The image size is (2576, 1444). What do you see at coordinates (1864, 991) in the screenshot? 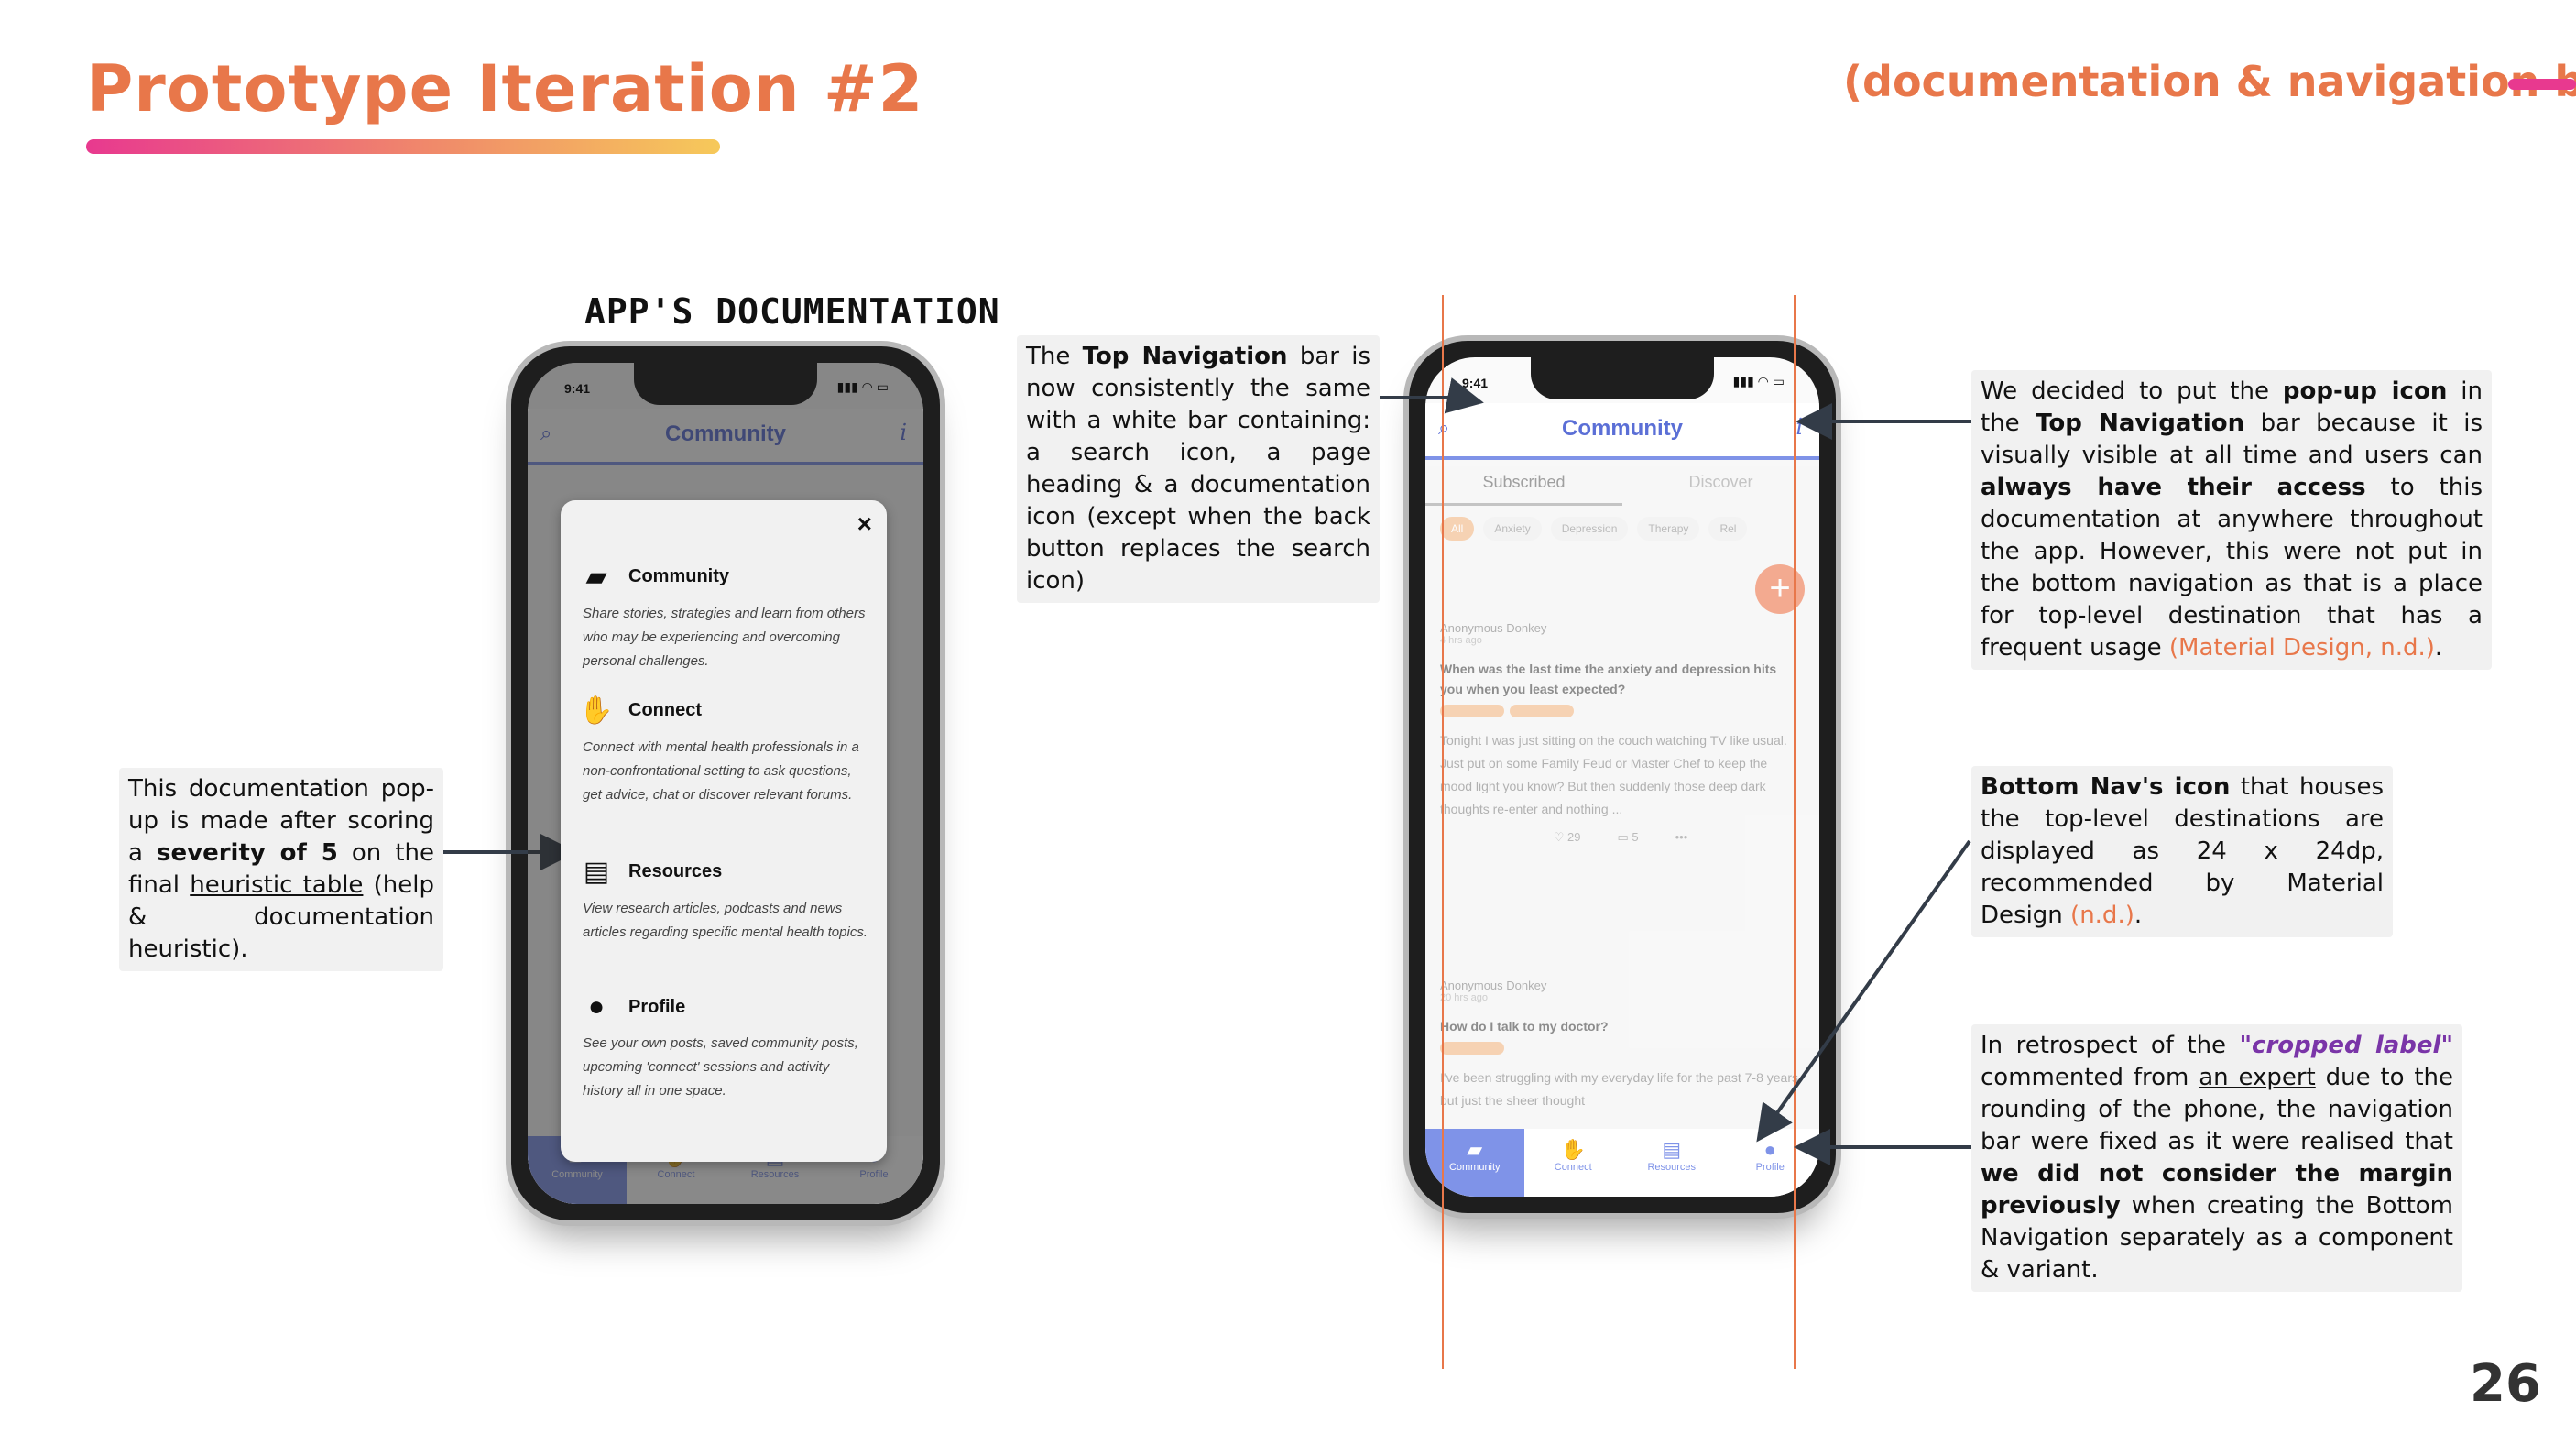
I see `arrow-bottom-icon-note` at bounding box center [1864, 991].